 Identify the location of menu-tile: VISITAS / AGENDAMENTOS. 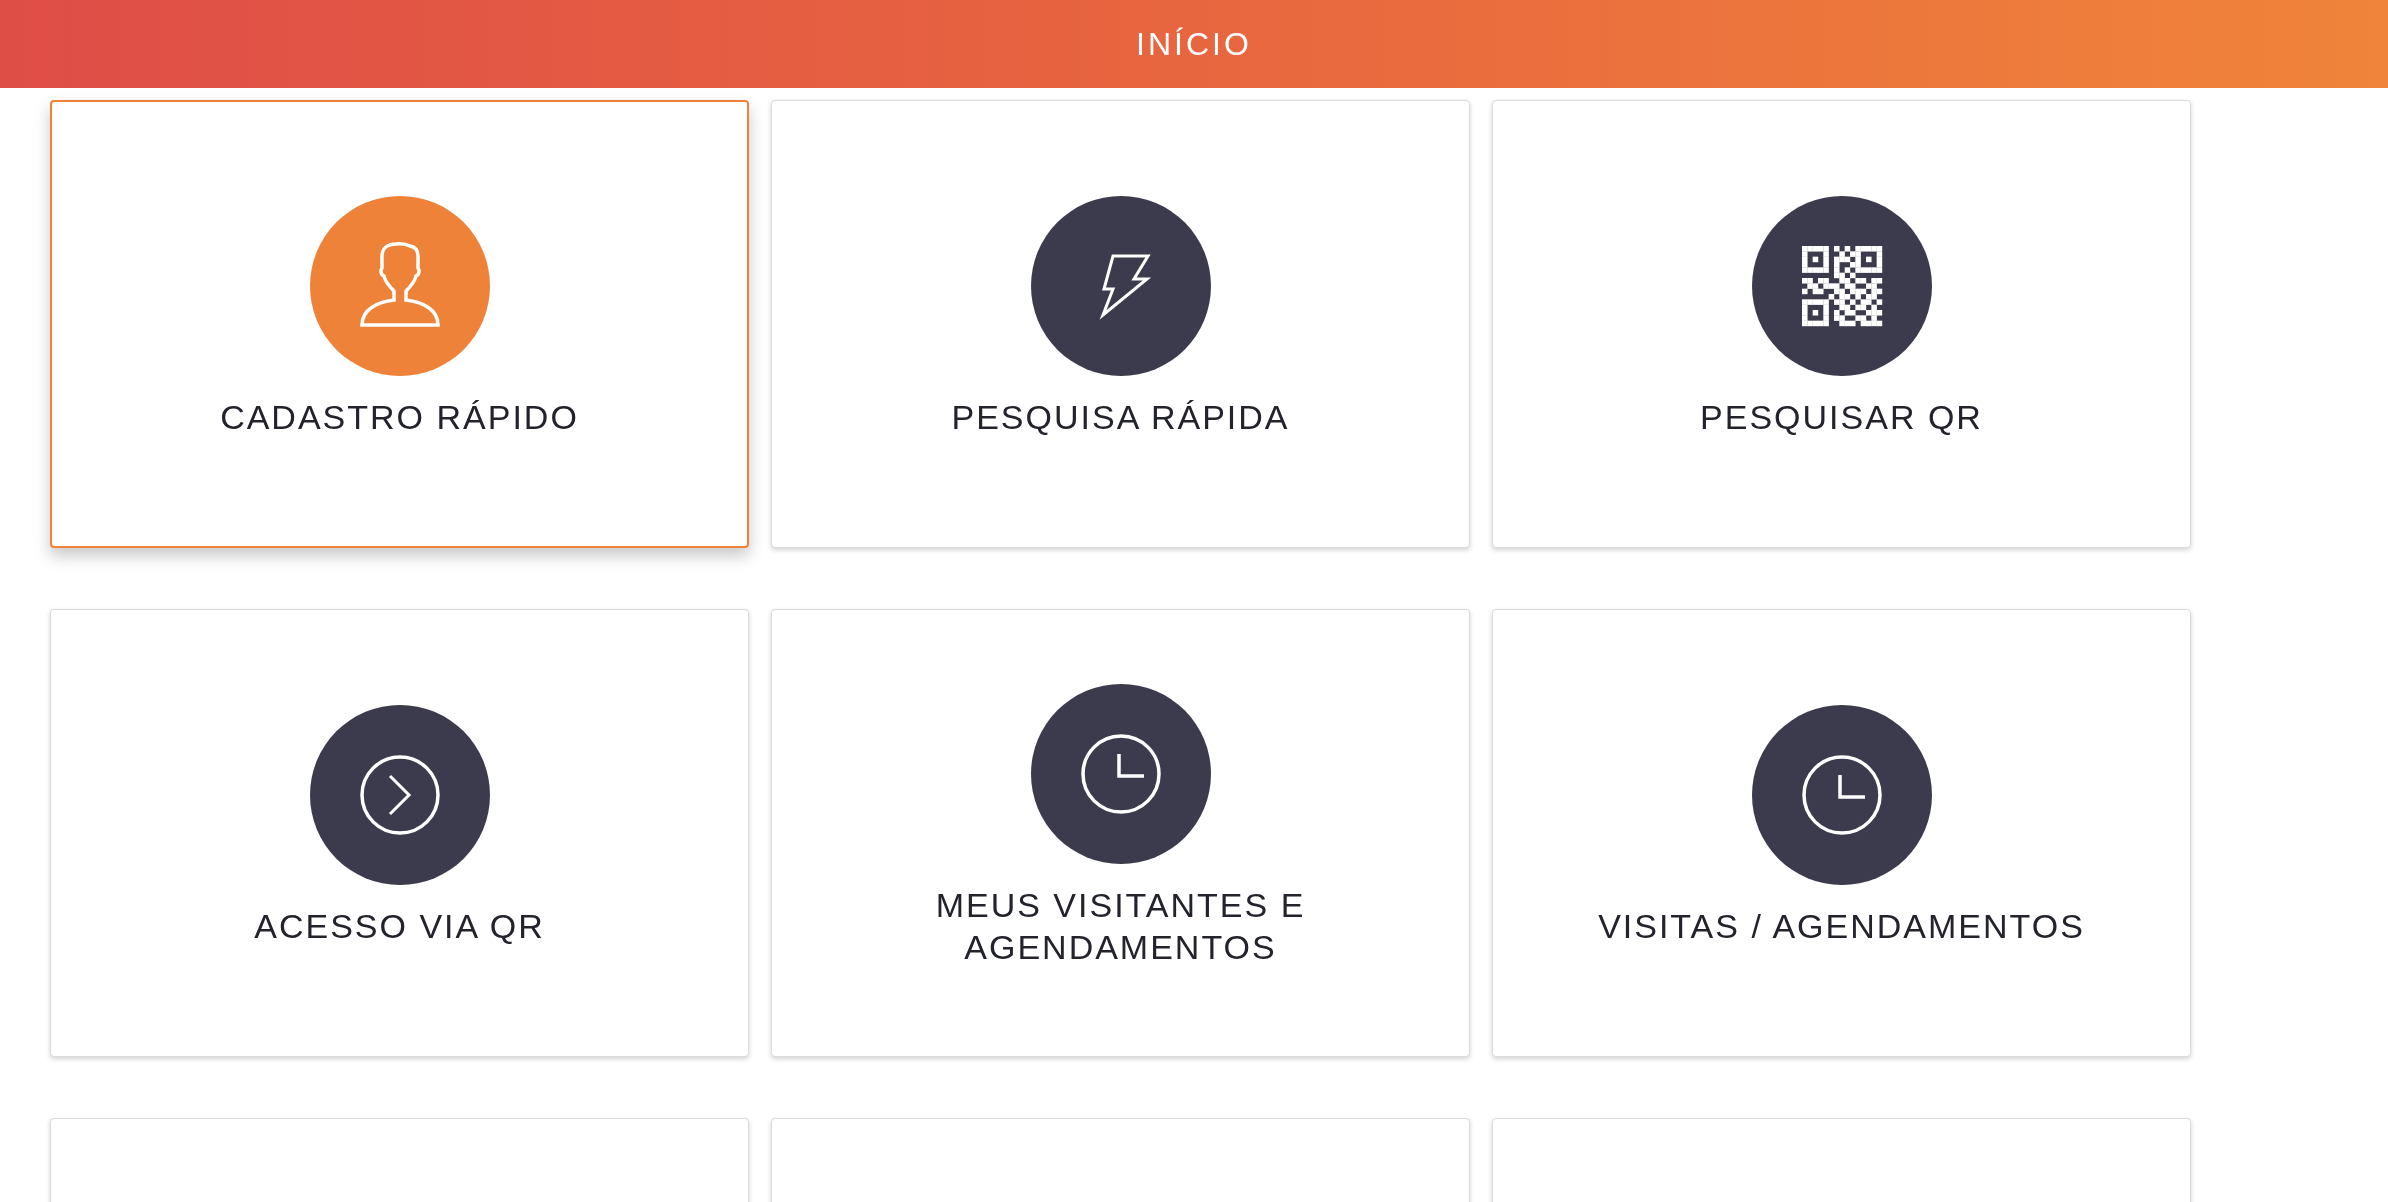
(1841, 833).